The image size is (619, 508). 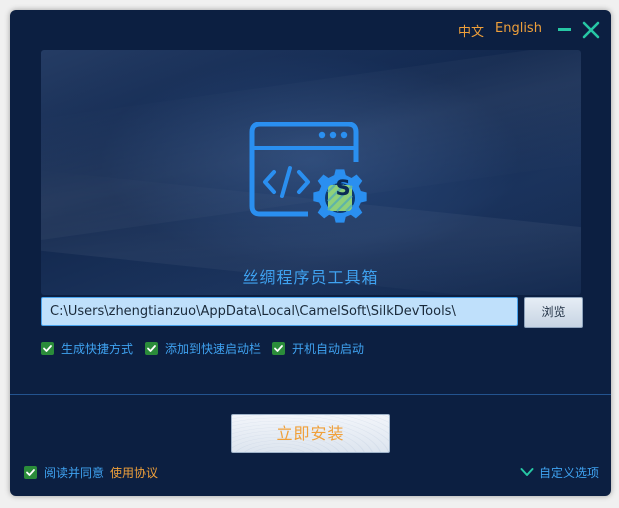 I want to click on browse-button: 浏览, so click(x=553, y=312).